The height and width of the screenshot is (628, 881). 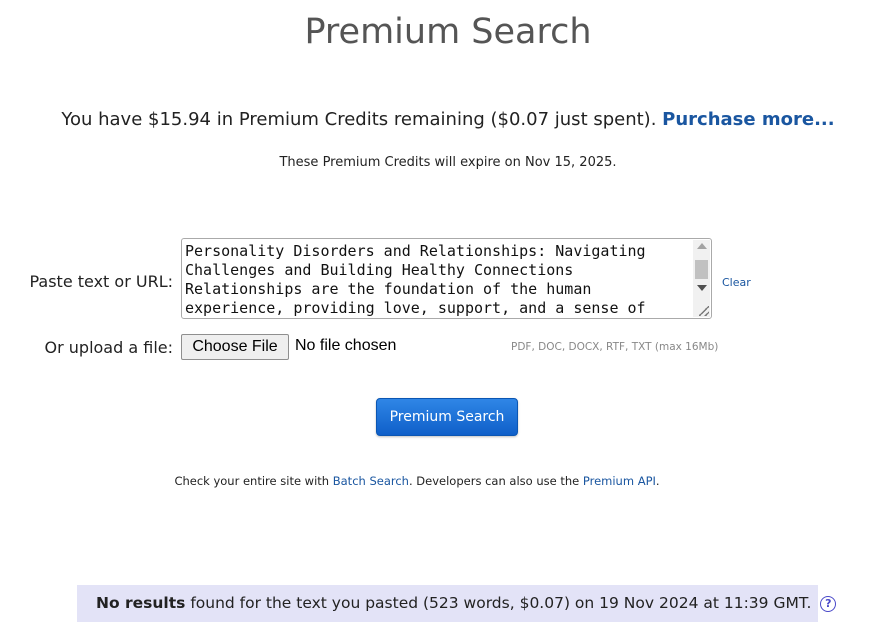 I want to click on batch-text-before: Check your entire site with, so click(x=253, y=481).